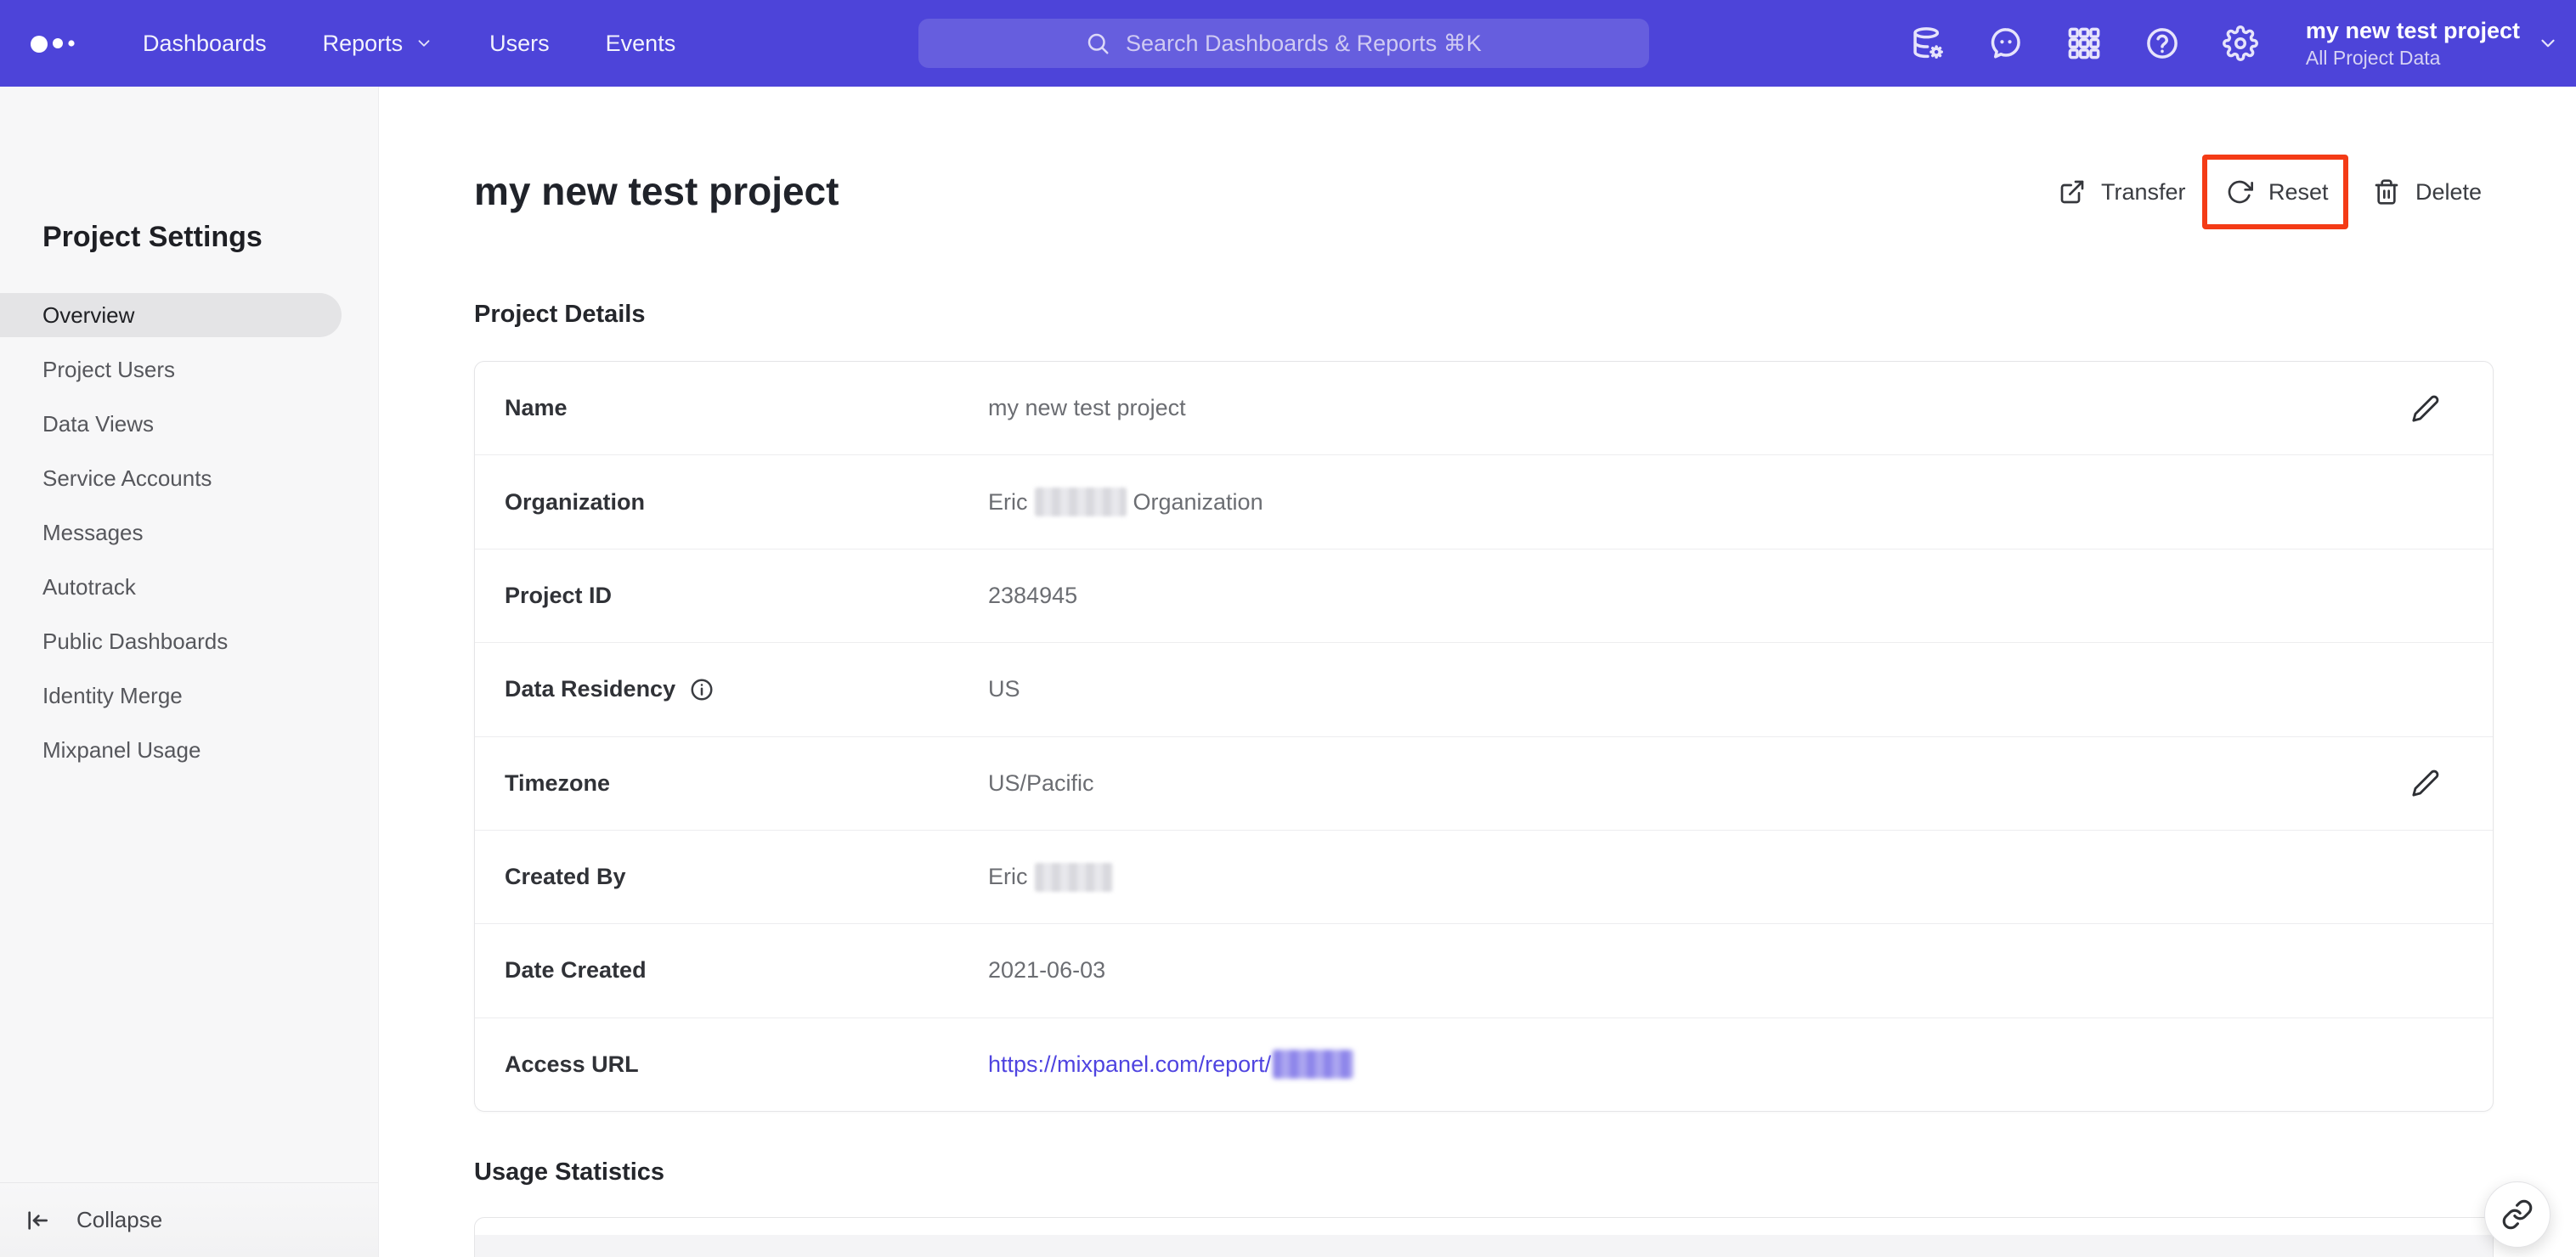 The image size is (2576, 1257). What do you see at coordinates (189, 641) in the screenshot?
I see `sidebar-item-public-dashboards: Public Dashboards` at bounding box center [189, 641].